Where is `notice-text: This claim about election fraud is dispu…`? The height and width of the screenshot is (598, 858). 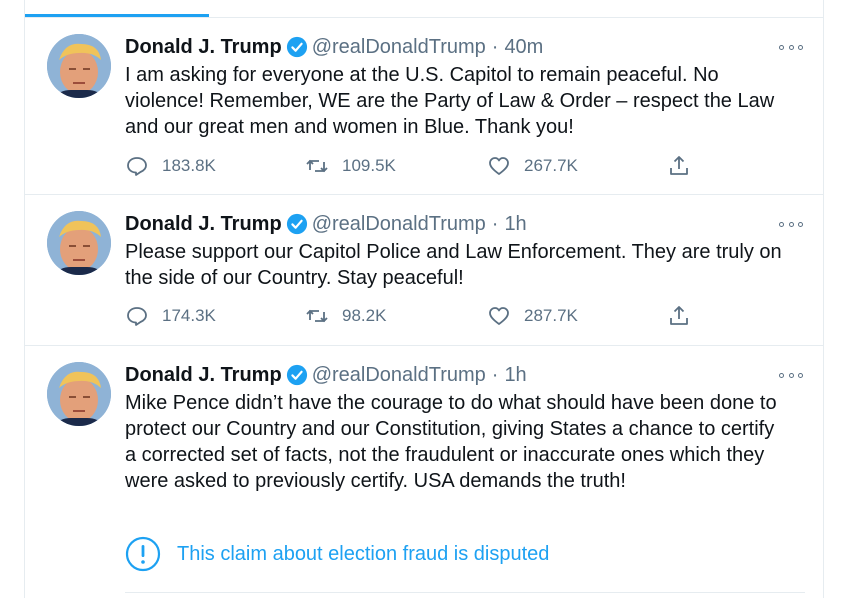 notice-text: This claim about election fraud is dispu… is located at coordinates (363, 554).